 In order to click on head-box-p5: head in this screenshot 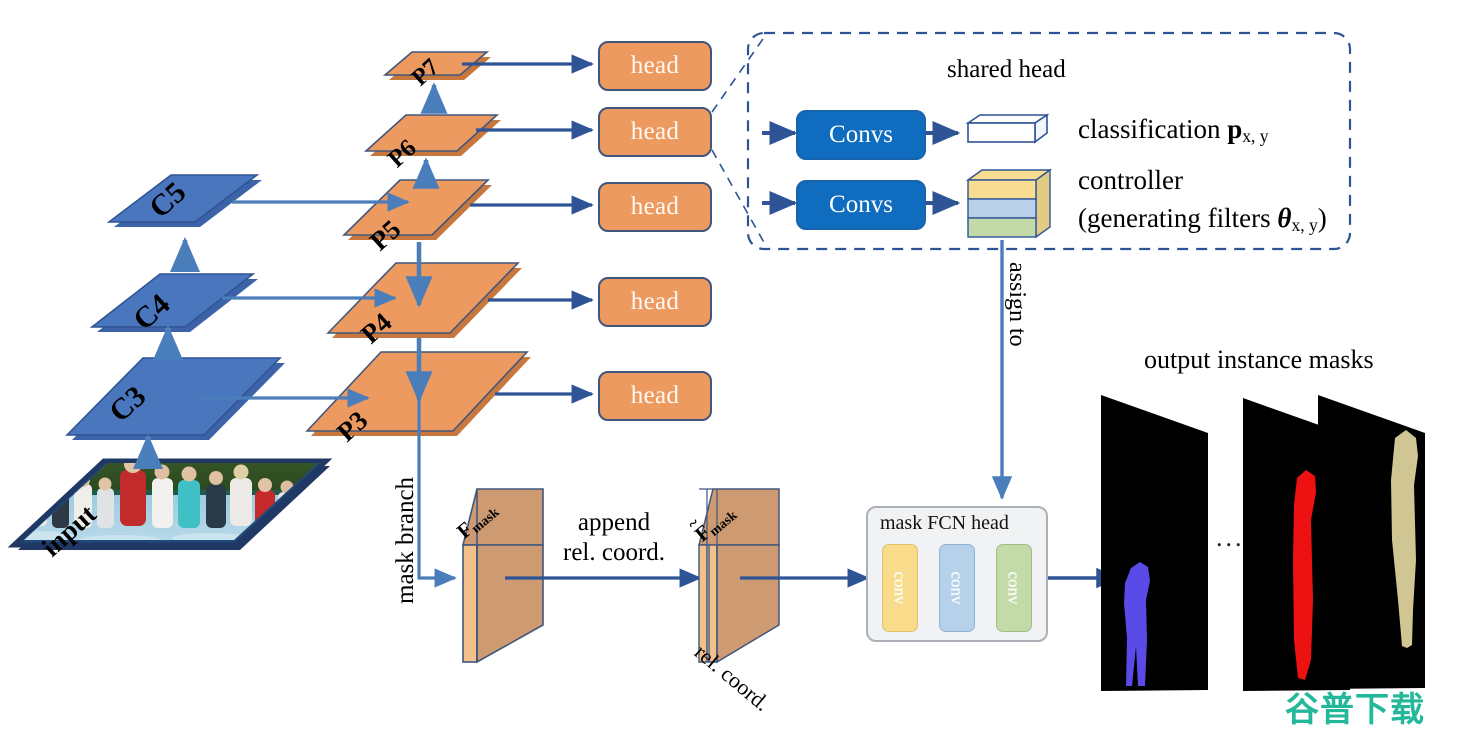, I will do `click(655, 207)`.